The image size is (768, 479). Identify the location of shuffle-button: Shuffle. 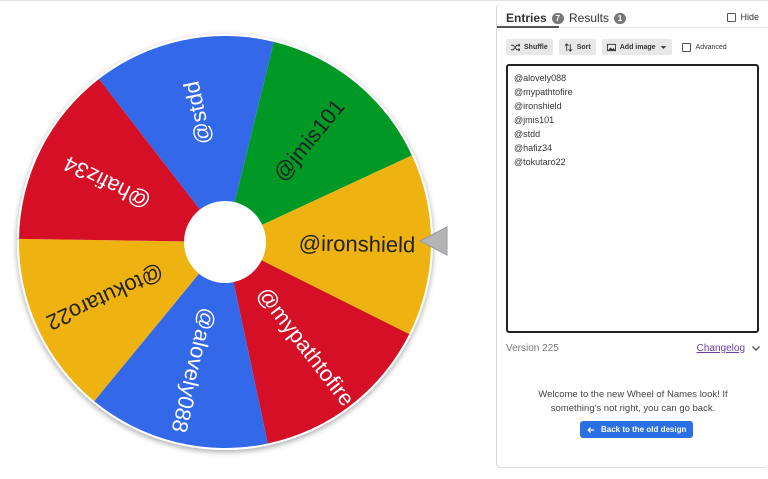
(529, 47).